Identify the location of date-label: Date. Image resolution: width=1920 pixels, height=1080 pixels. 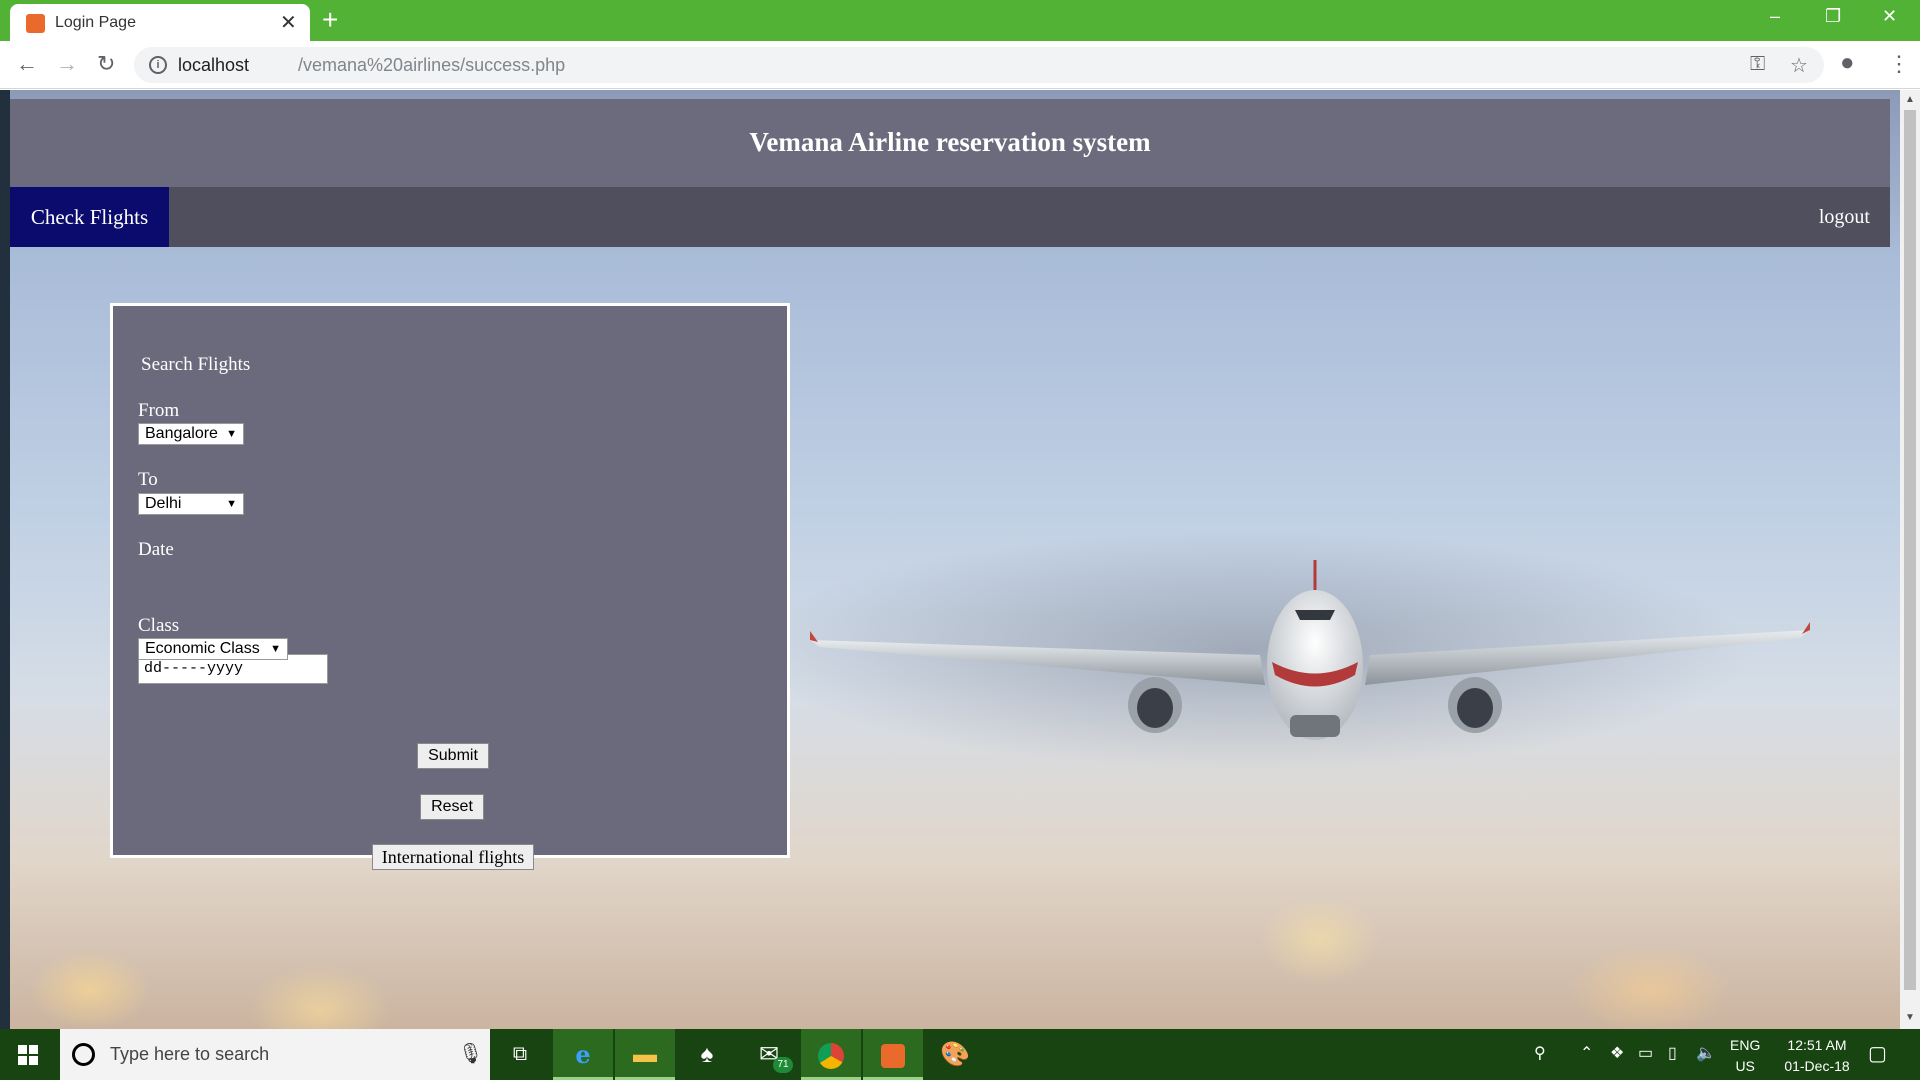
(156, 549).